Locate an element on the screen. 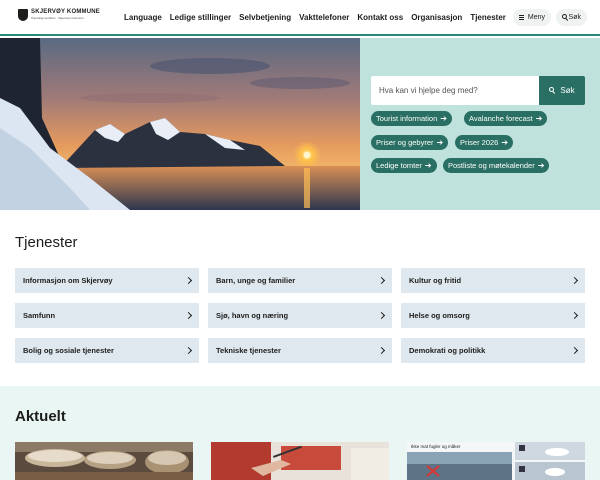 The width and height of the screenshot is (600, 480). service-card: Tekniske tjenester is located at coordinates (300, 350).